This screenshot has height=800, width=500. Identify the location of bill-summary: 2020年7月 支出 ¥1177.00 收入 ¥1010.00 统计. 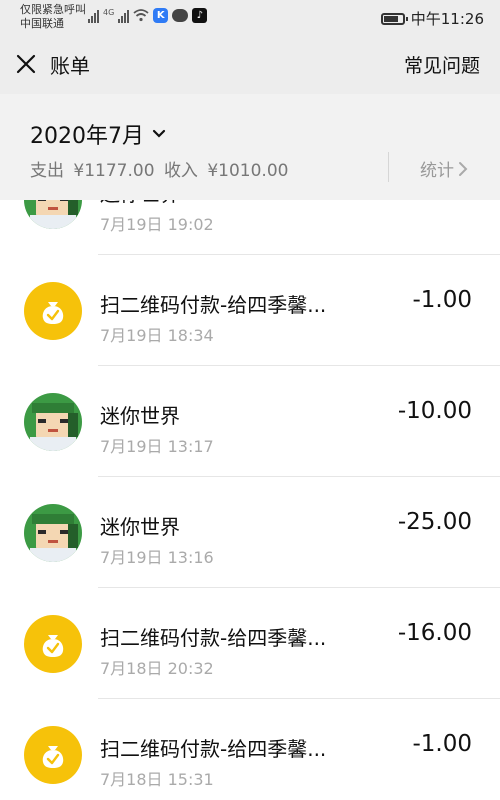
(250, 147).